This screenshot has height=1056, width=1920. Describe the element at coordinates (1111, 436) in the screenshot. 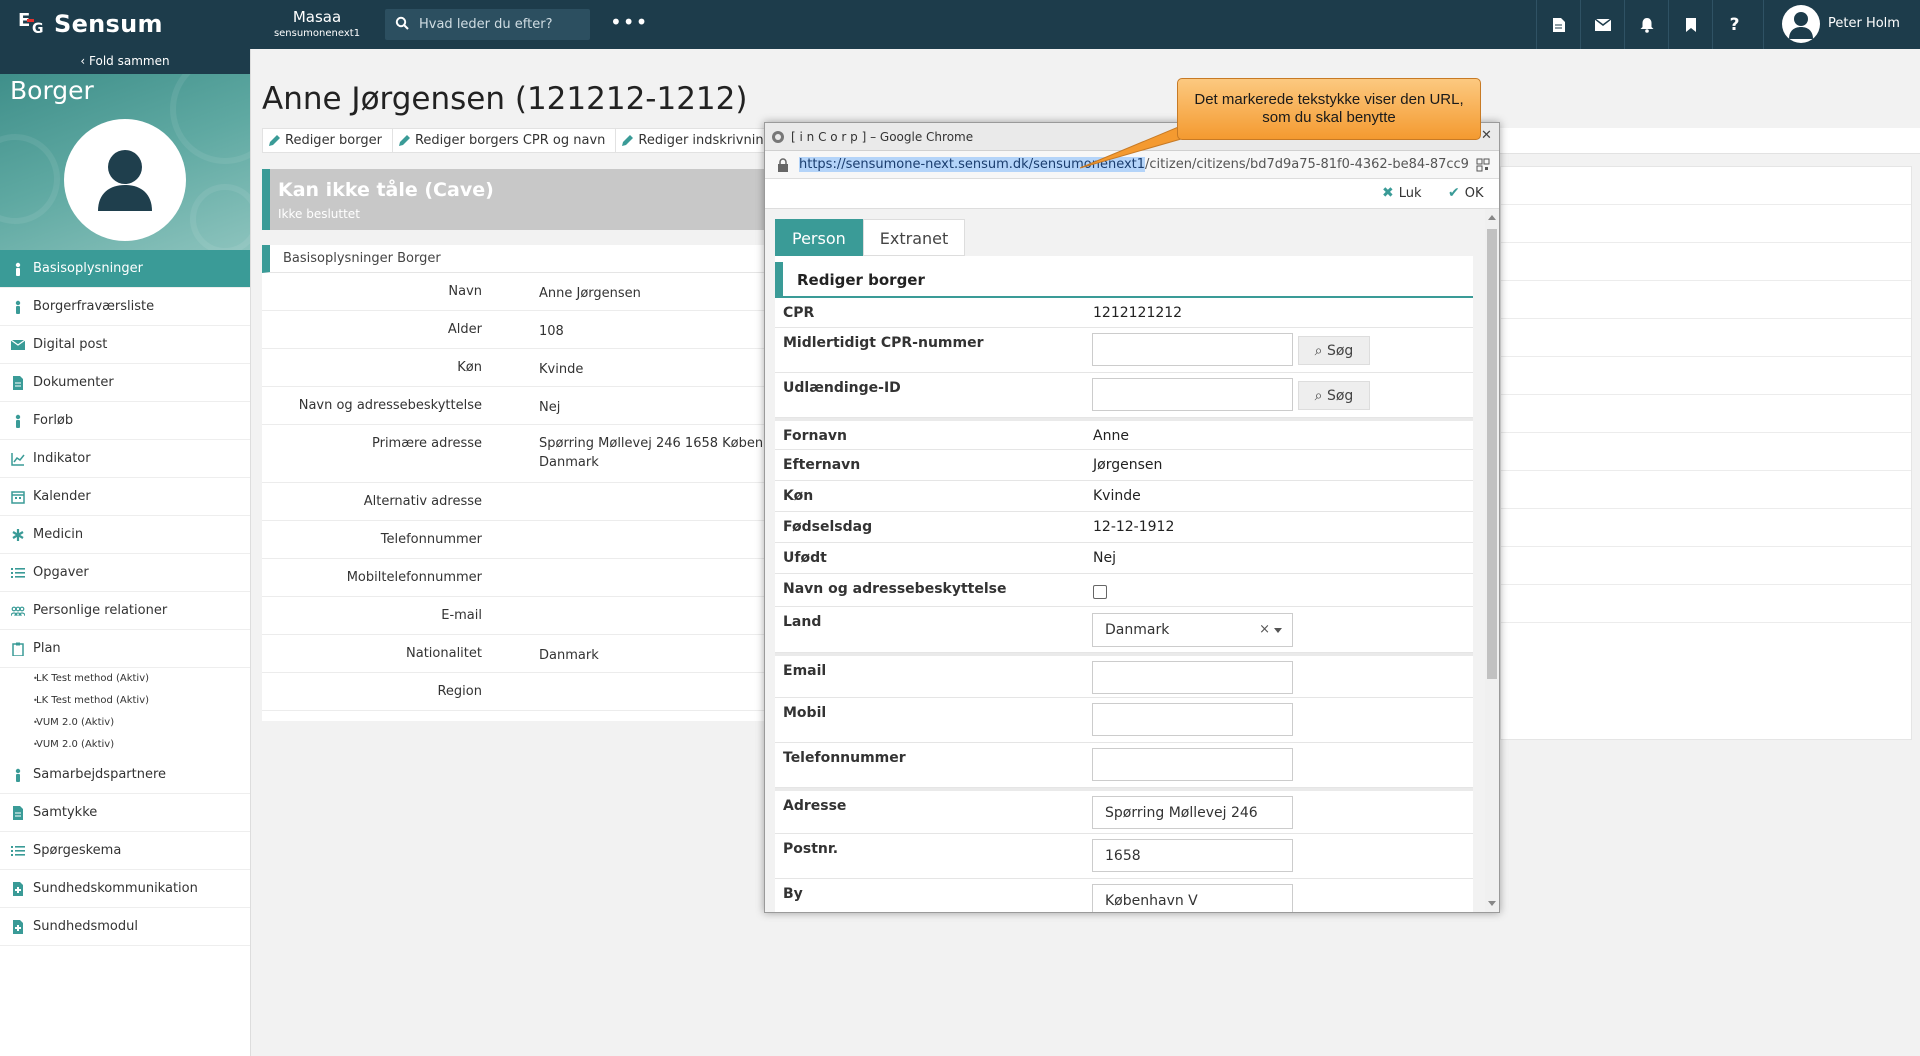

I see `firstname-value: Anne` at that location.